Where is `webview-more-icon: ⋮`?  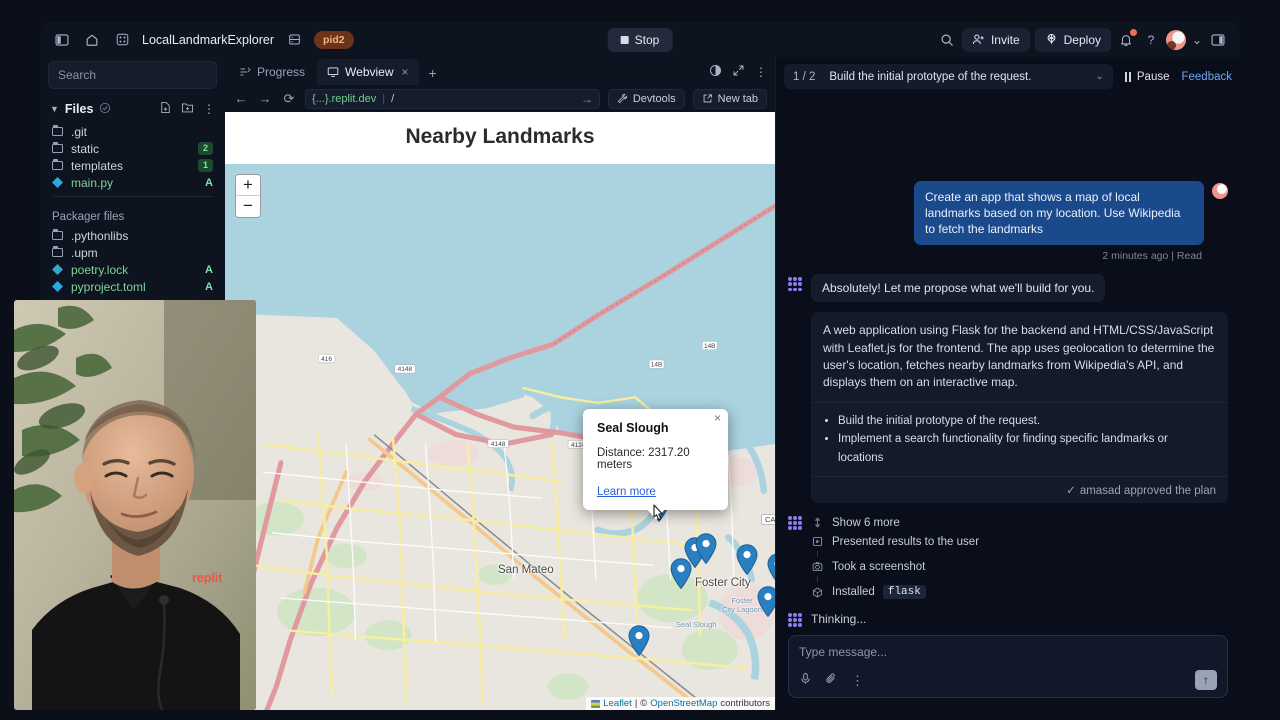
webview-more-icon: ⋮ is located at coordinates (761, 72).